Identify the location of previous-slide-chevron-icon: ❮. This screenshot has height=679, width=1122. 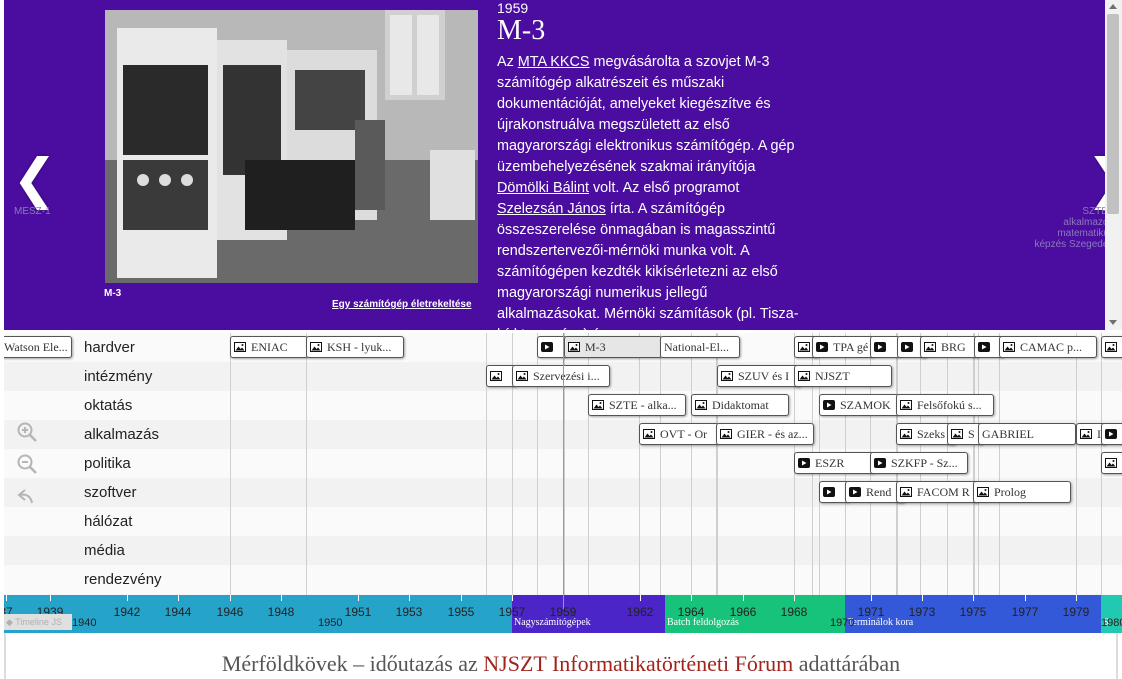
(34, 179).